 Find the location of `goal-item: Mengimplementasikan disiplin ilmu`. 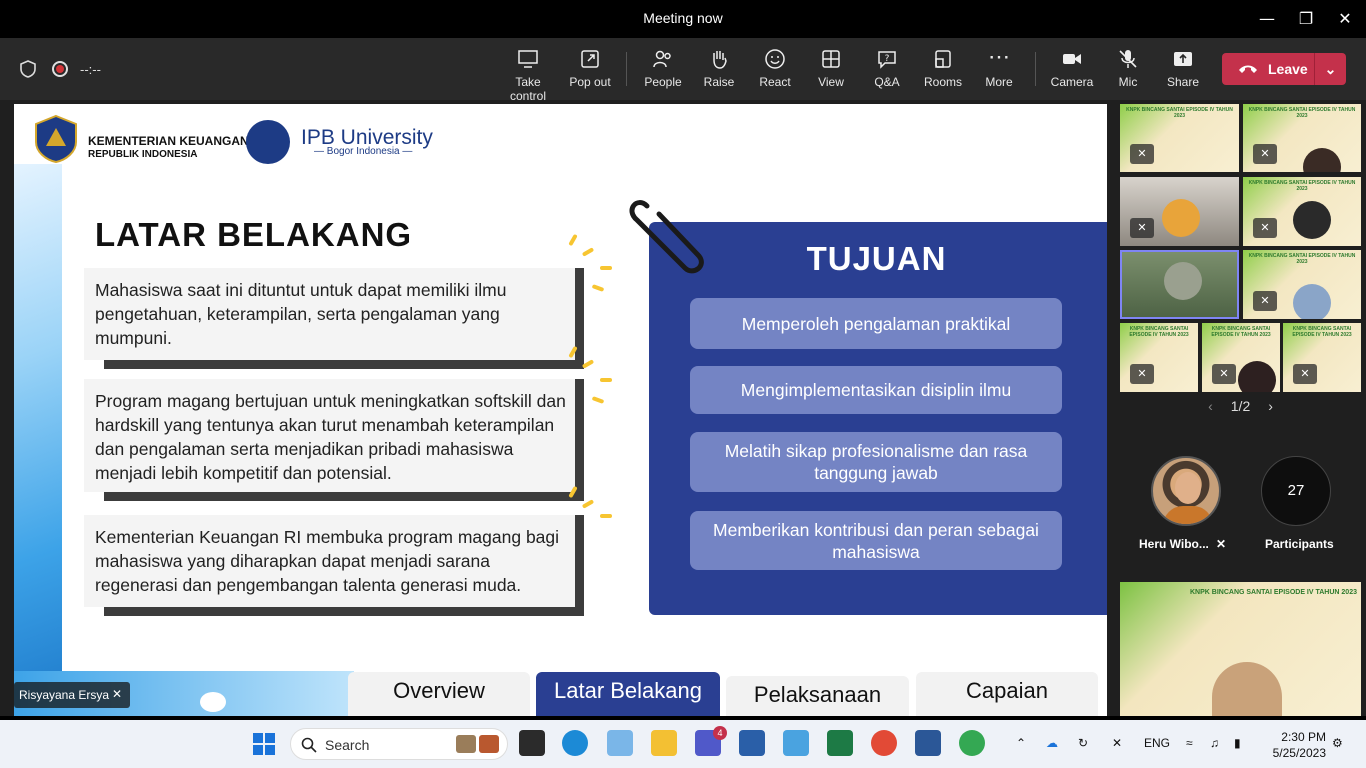

goal-item: Mengimplementasikan disiplin ilmu is located at coordinates (876, 390).